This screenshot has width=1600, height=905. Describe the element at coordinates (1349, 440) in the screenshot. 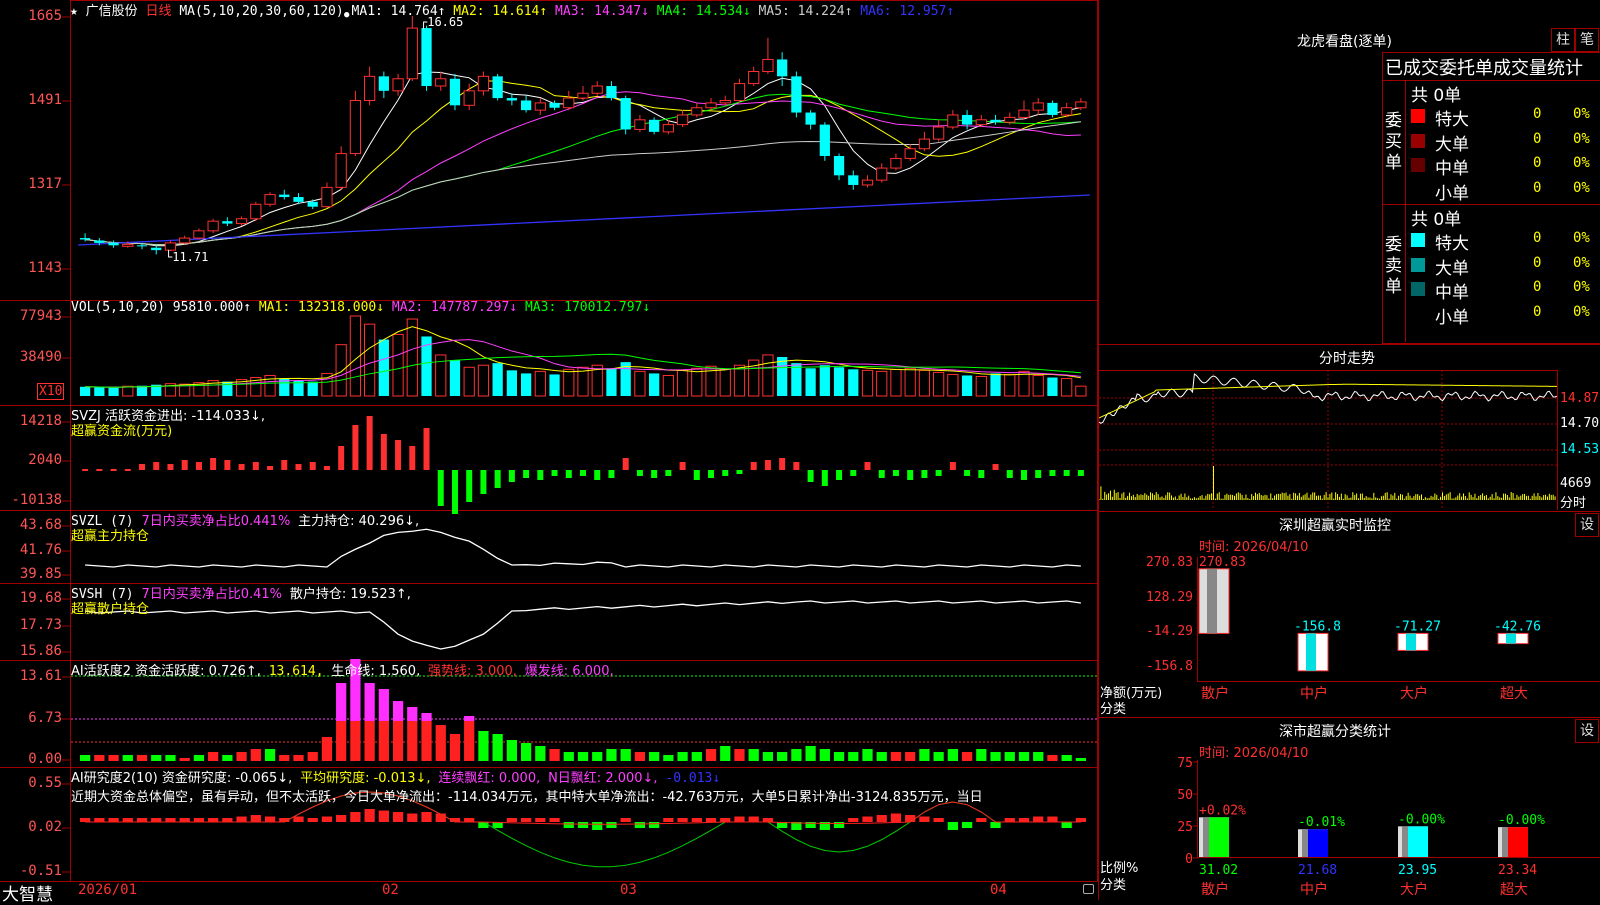

I see `intraday-chart` at that location.